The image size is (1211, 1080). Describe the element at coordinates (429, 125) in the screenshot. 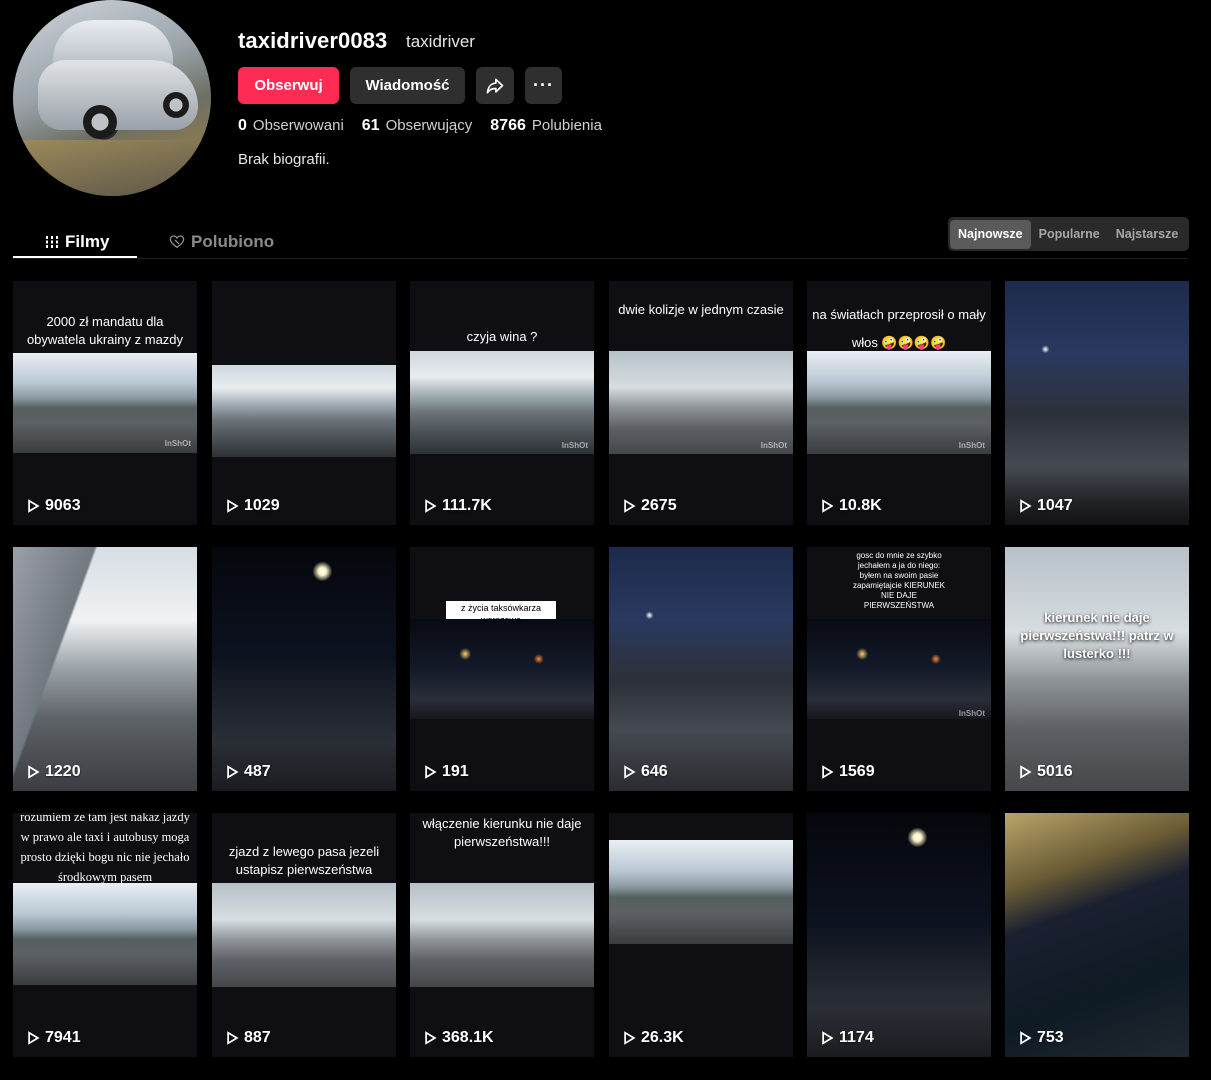

I see `followers-label: Obserwujący` at that location.